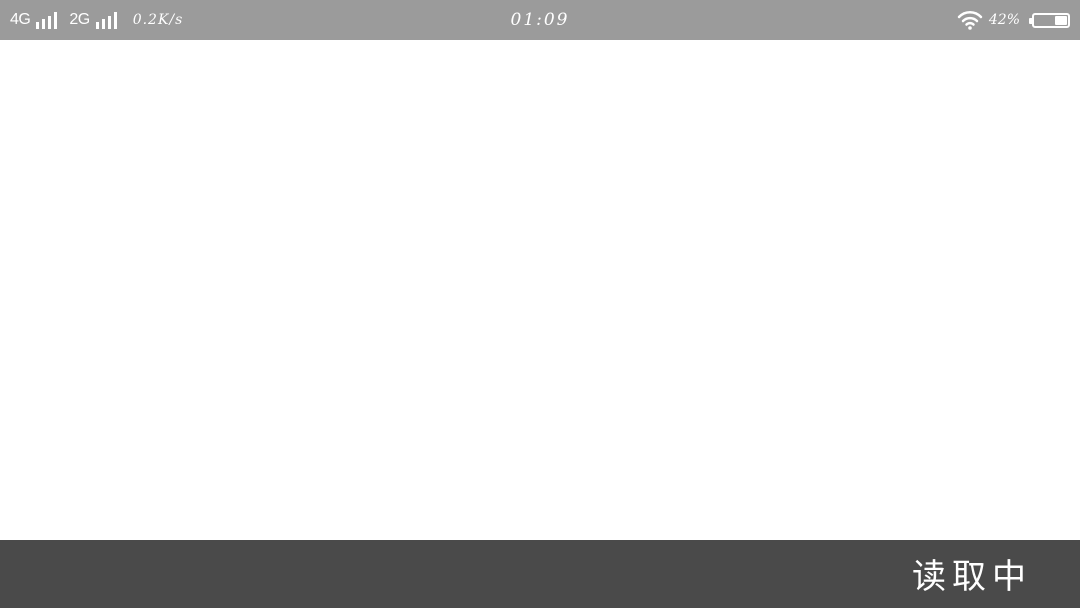 This screenshot has height=608, width=1080. Describe the element at coordinates (20, 19) in the screenshot. I see `network-type-1: 4G` at that location.